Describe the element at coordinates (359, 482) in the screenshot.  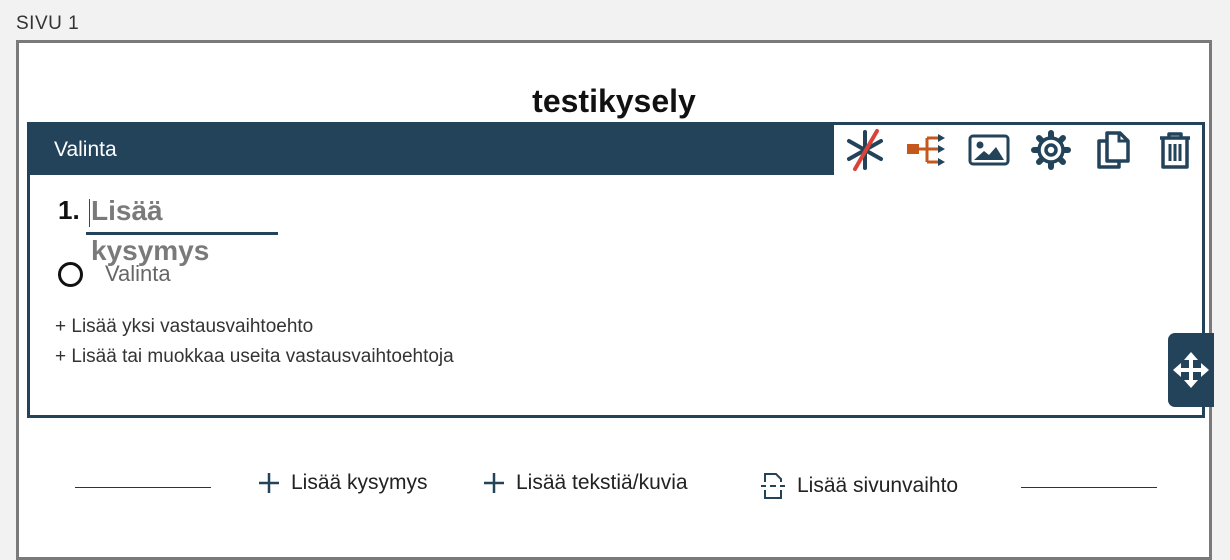
I see `add-question-label: Lisää kysymys` at that location.